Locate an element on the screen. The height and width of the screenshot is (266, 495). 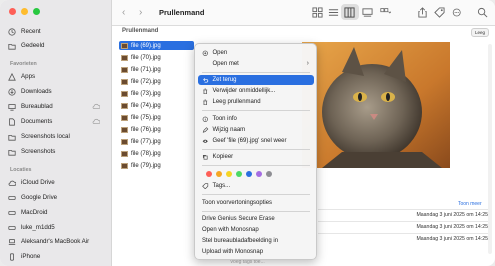
file-row: file (78).jpg is located at coordinates (156, 153).